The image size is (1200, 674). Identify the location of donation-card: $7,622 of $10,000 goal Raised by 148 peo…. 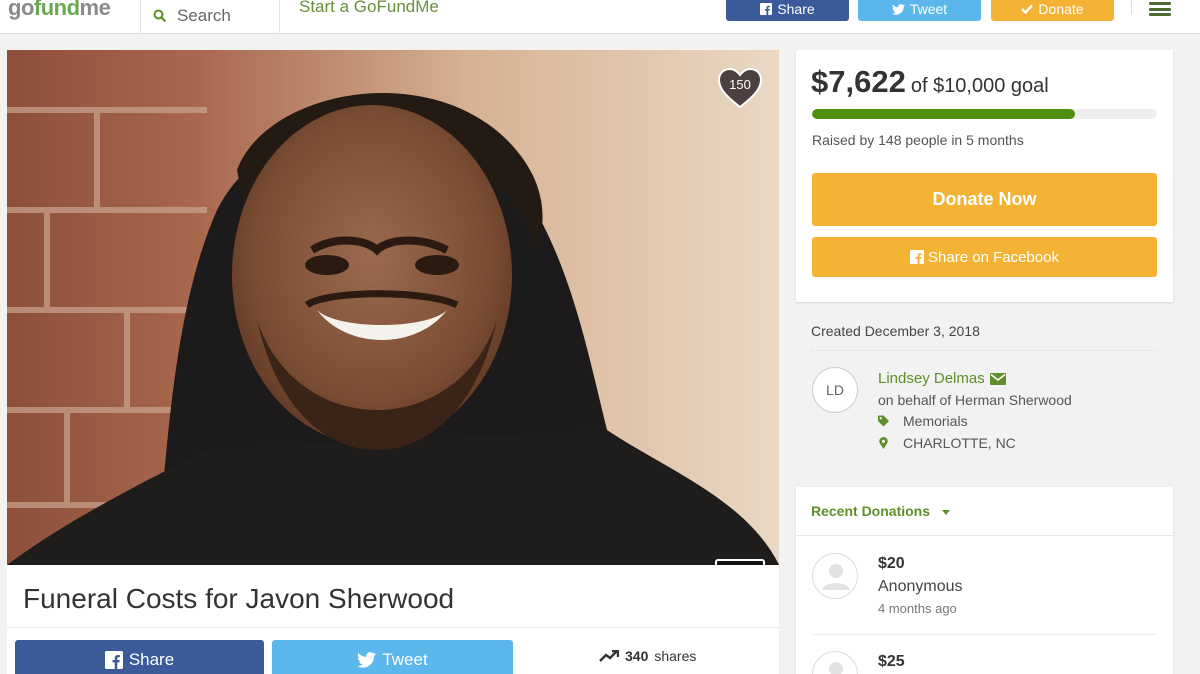
(984, 176).